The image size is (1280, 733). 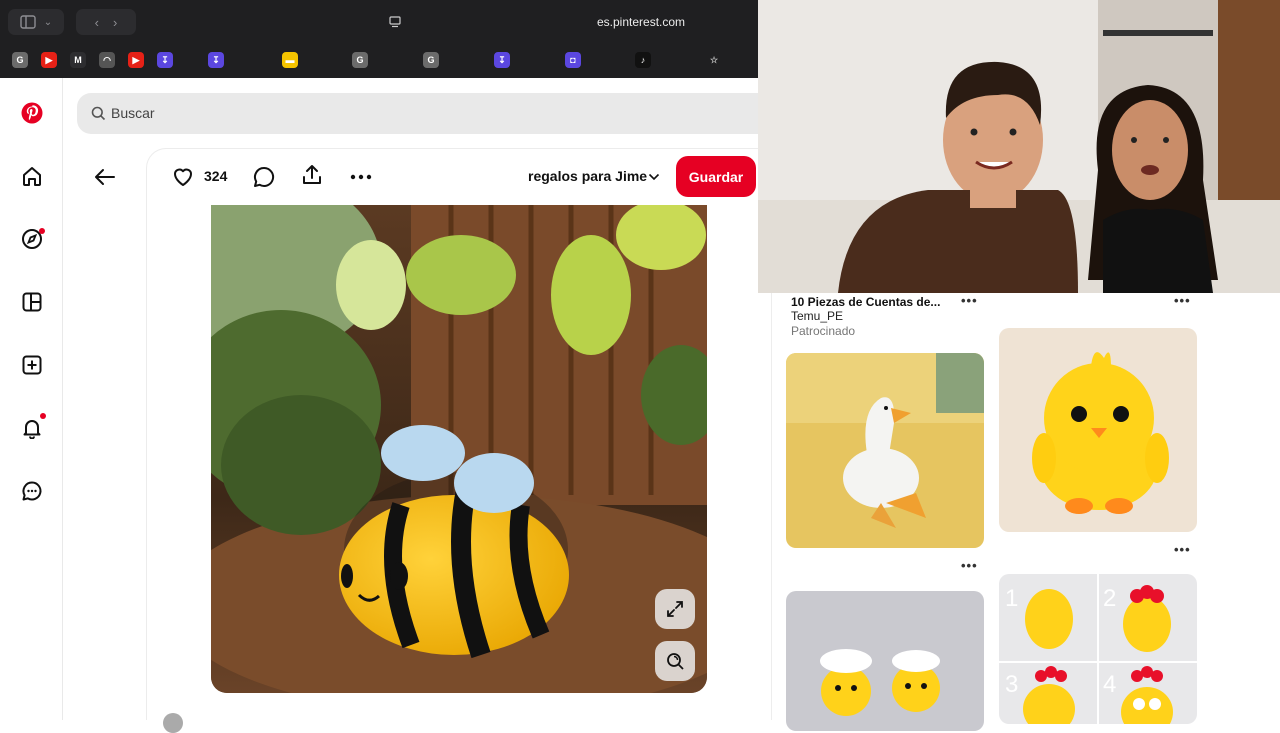 What do you see at coordinates (107, 60) in the screenshot?
I see `tab-favicon-headphones: ◠` at bounding box center [107, 60].